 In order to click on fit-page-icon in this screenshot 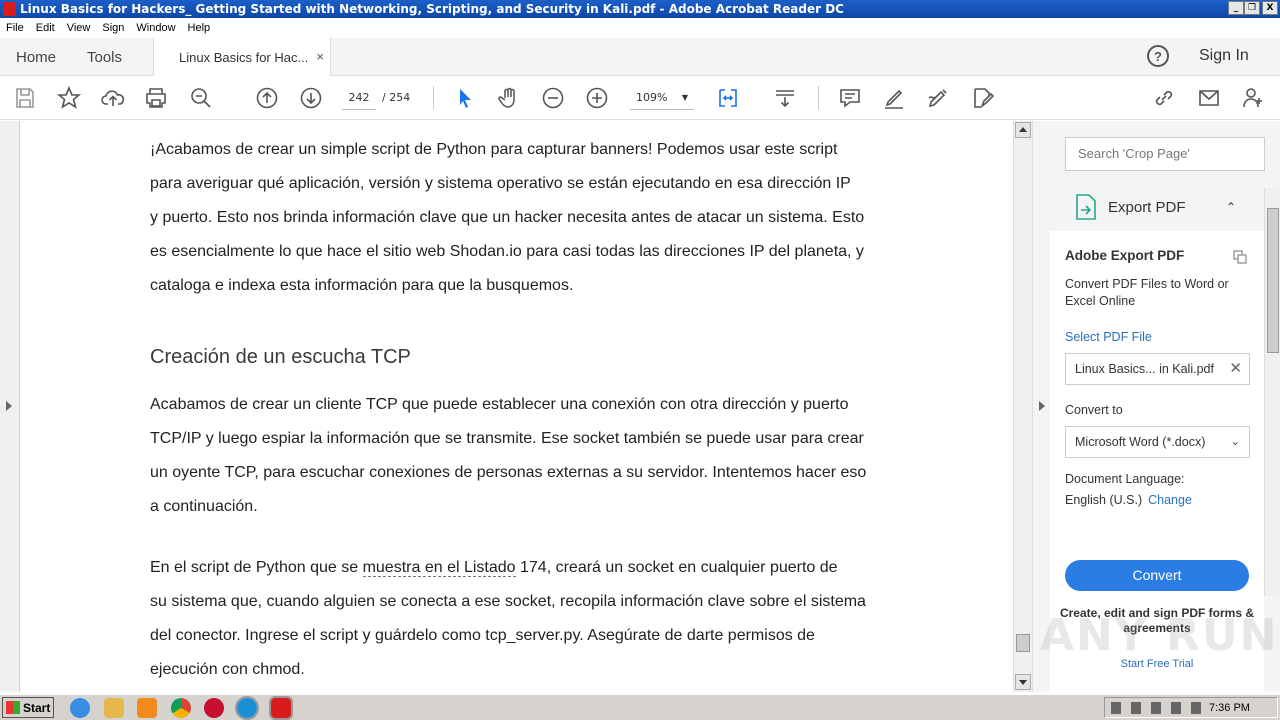, I will do `click(728, 98)`.